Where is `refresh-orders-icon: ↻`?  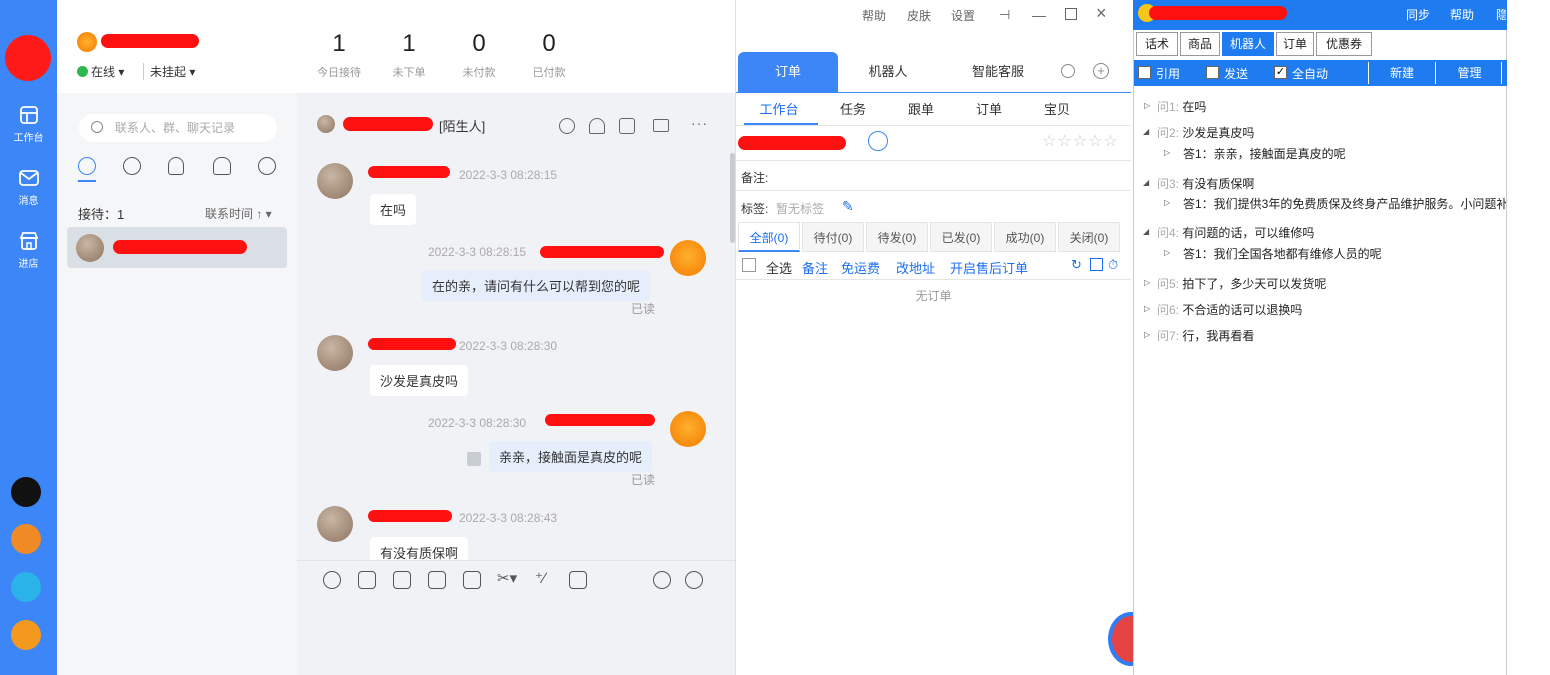 refresh-orders-icon: ↻ is located at coordinates (1076, 265).